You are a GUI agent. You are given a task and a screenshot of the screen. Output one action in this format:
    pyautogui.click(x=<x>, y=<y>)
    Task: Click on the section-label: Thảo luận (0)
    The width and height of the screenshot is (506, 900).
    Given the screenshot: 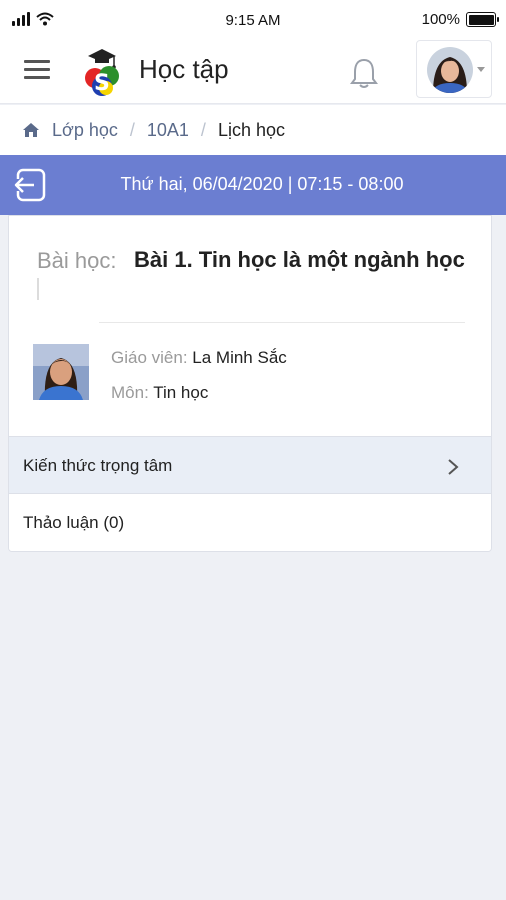 What is the action you would take?
    pyautogui.click(x=74, y=522)
    